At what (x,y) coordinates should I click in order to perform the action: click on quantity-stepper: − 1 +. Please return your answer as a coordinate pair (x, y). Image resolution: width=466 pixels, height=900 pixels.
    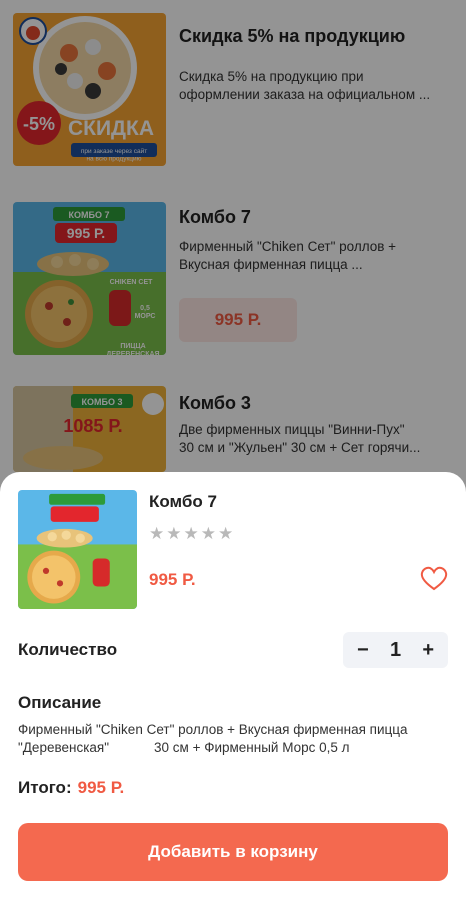
    Looking at the image, I should click on (395, 650).